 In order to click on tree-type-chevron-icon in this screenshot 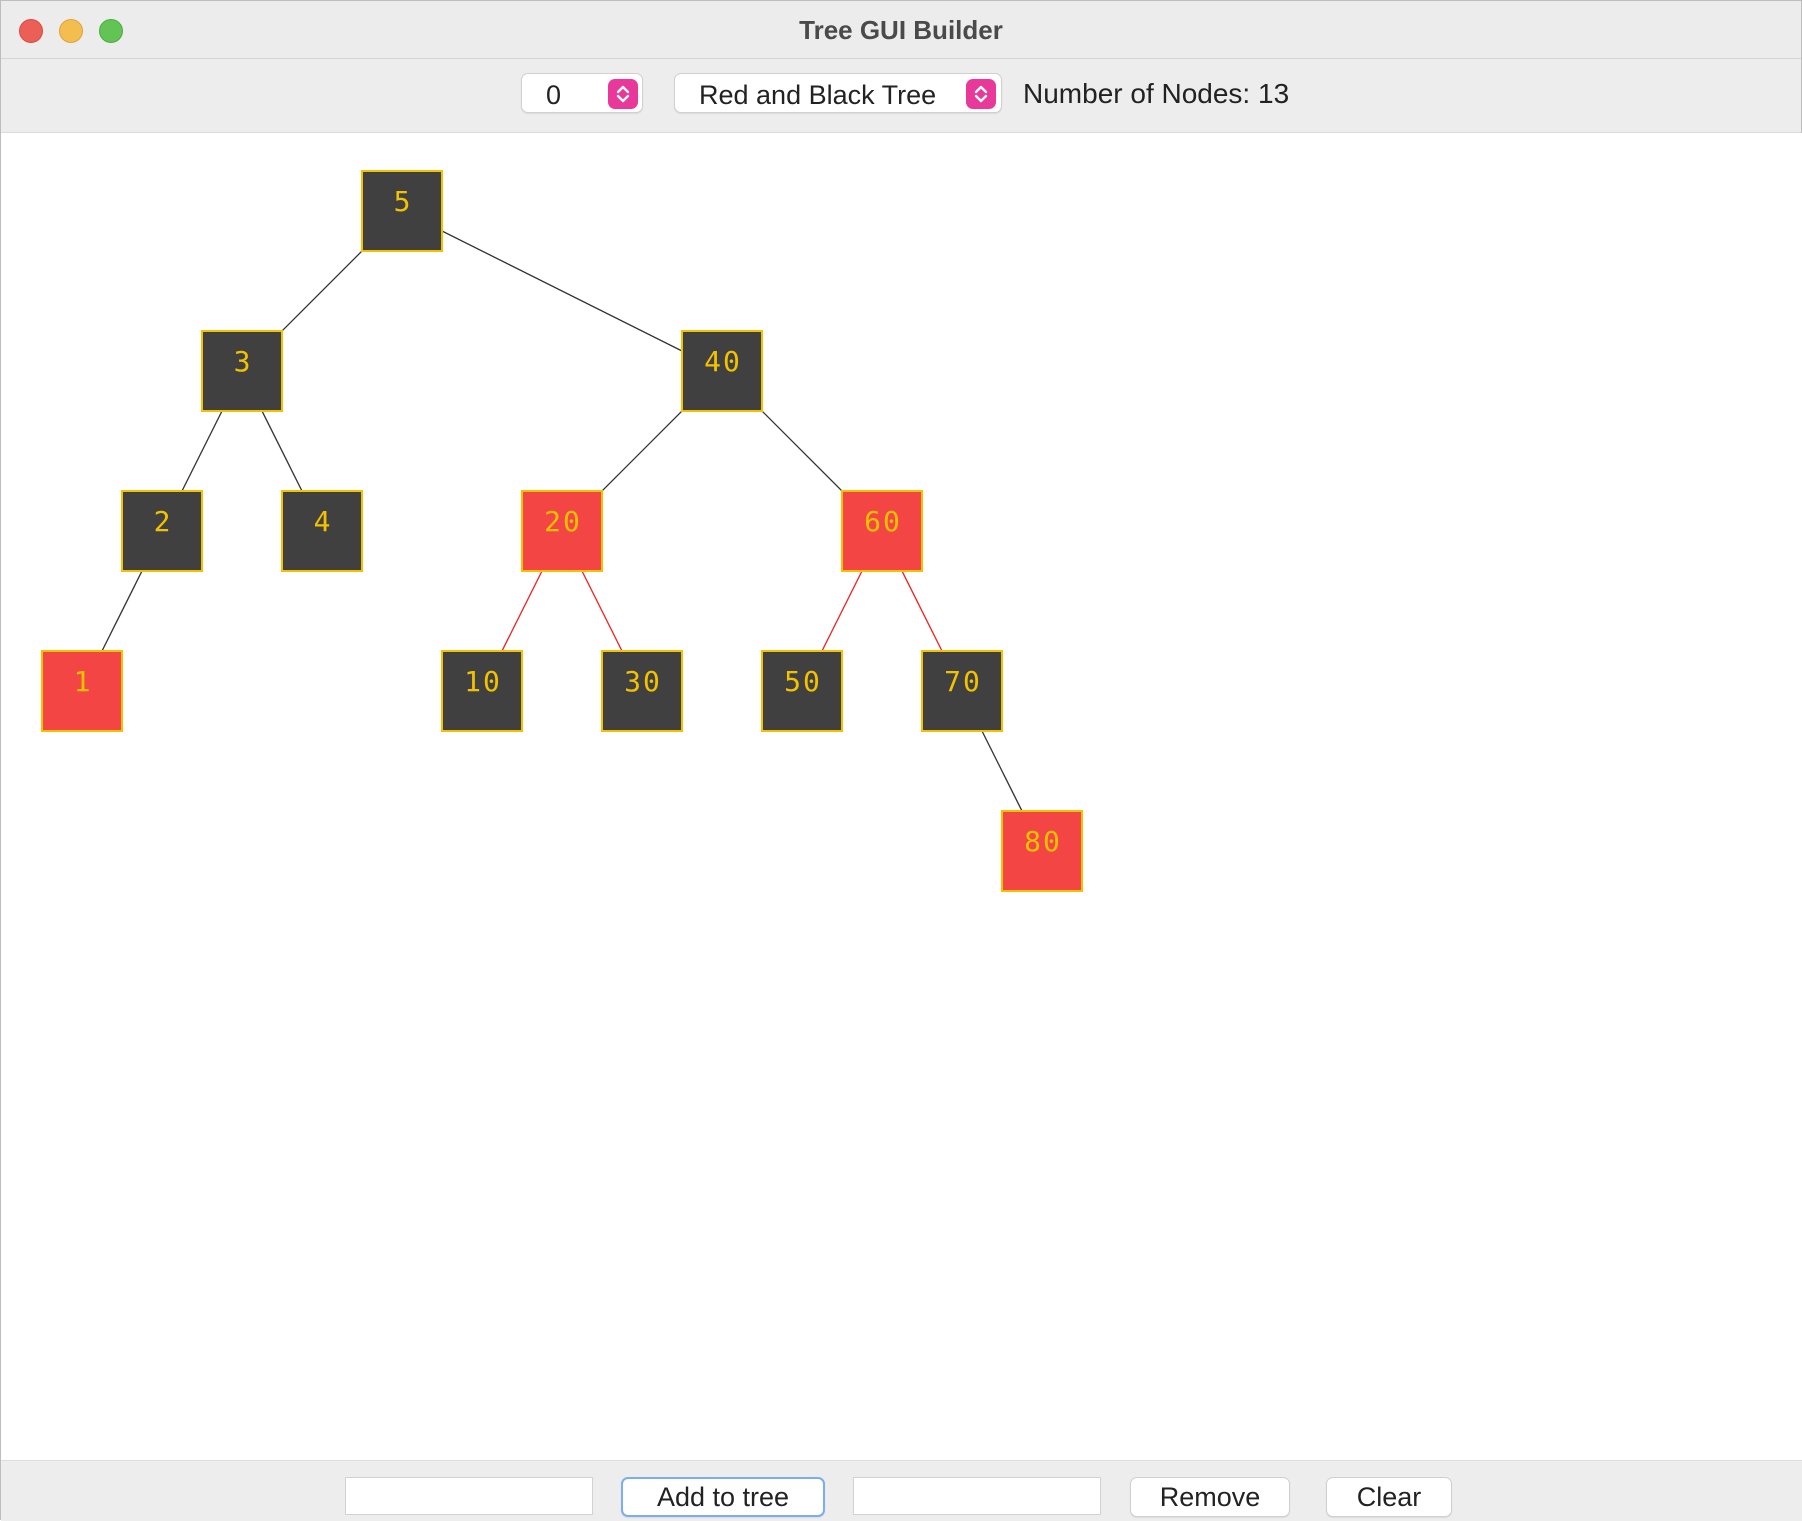, I will do `click(981, 94)`.